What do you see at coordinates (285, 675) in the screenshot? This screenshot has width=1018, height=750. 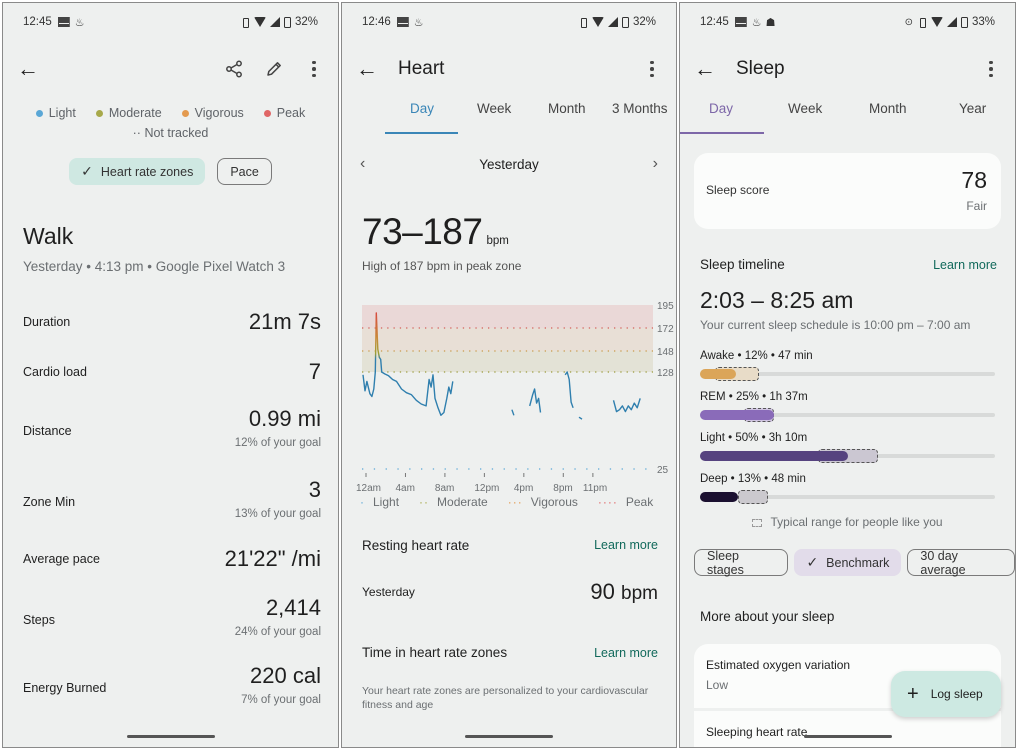 I see `stat-value: 220 cal` at bounding box center [285, 675].